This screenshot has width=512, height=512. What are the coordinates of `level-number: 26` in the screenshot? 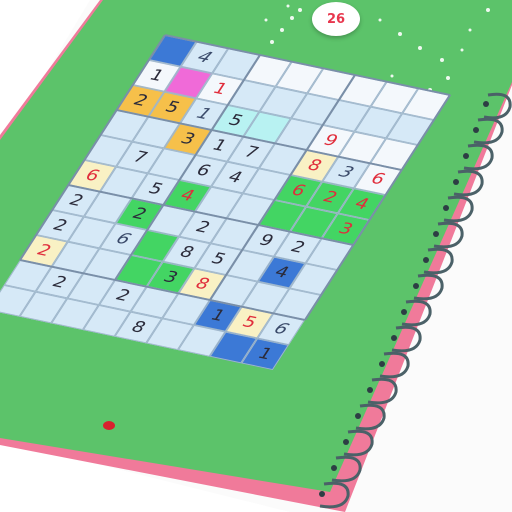 It's located at (336, 19).